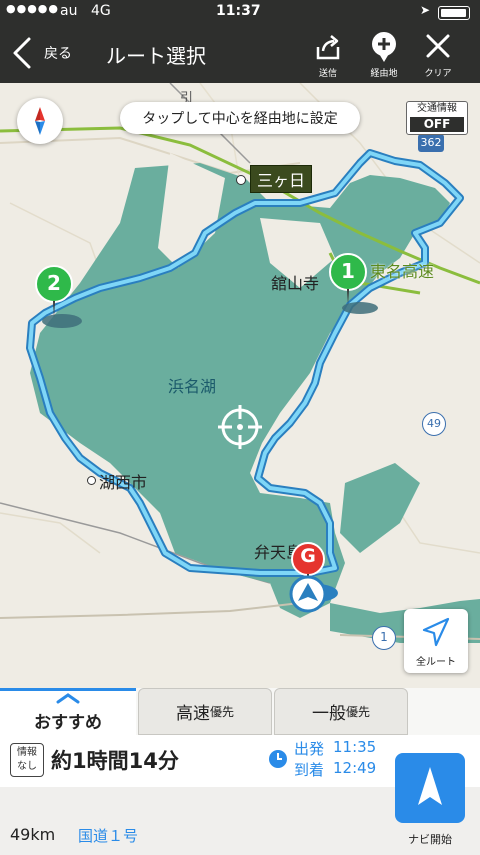  I want to click on add-waypoint-button: 経由地, so click(384, 55).